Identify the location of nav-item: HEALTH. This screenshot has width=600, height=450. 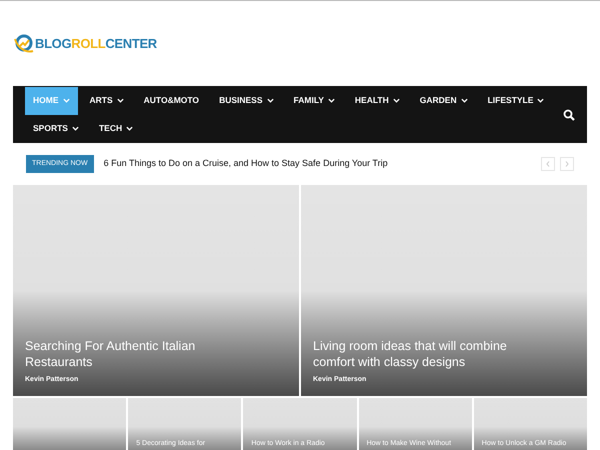
(377, 100).